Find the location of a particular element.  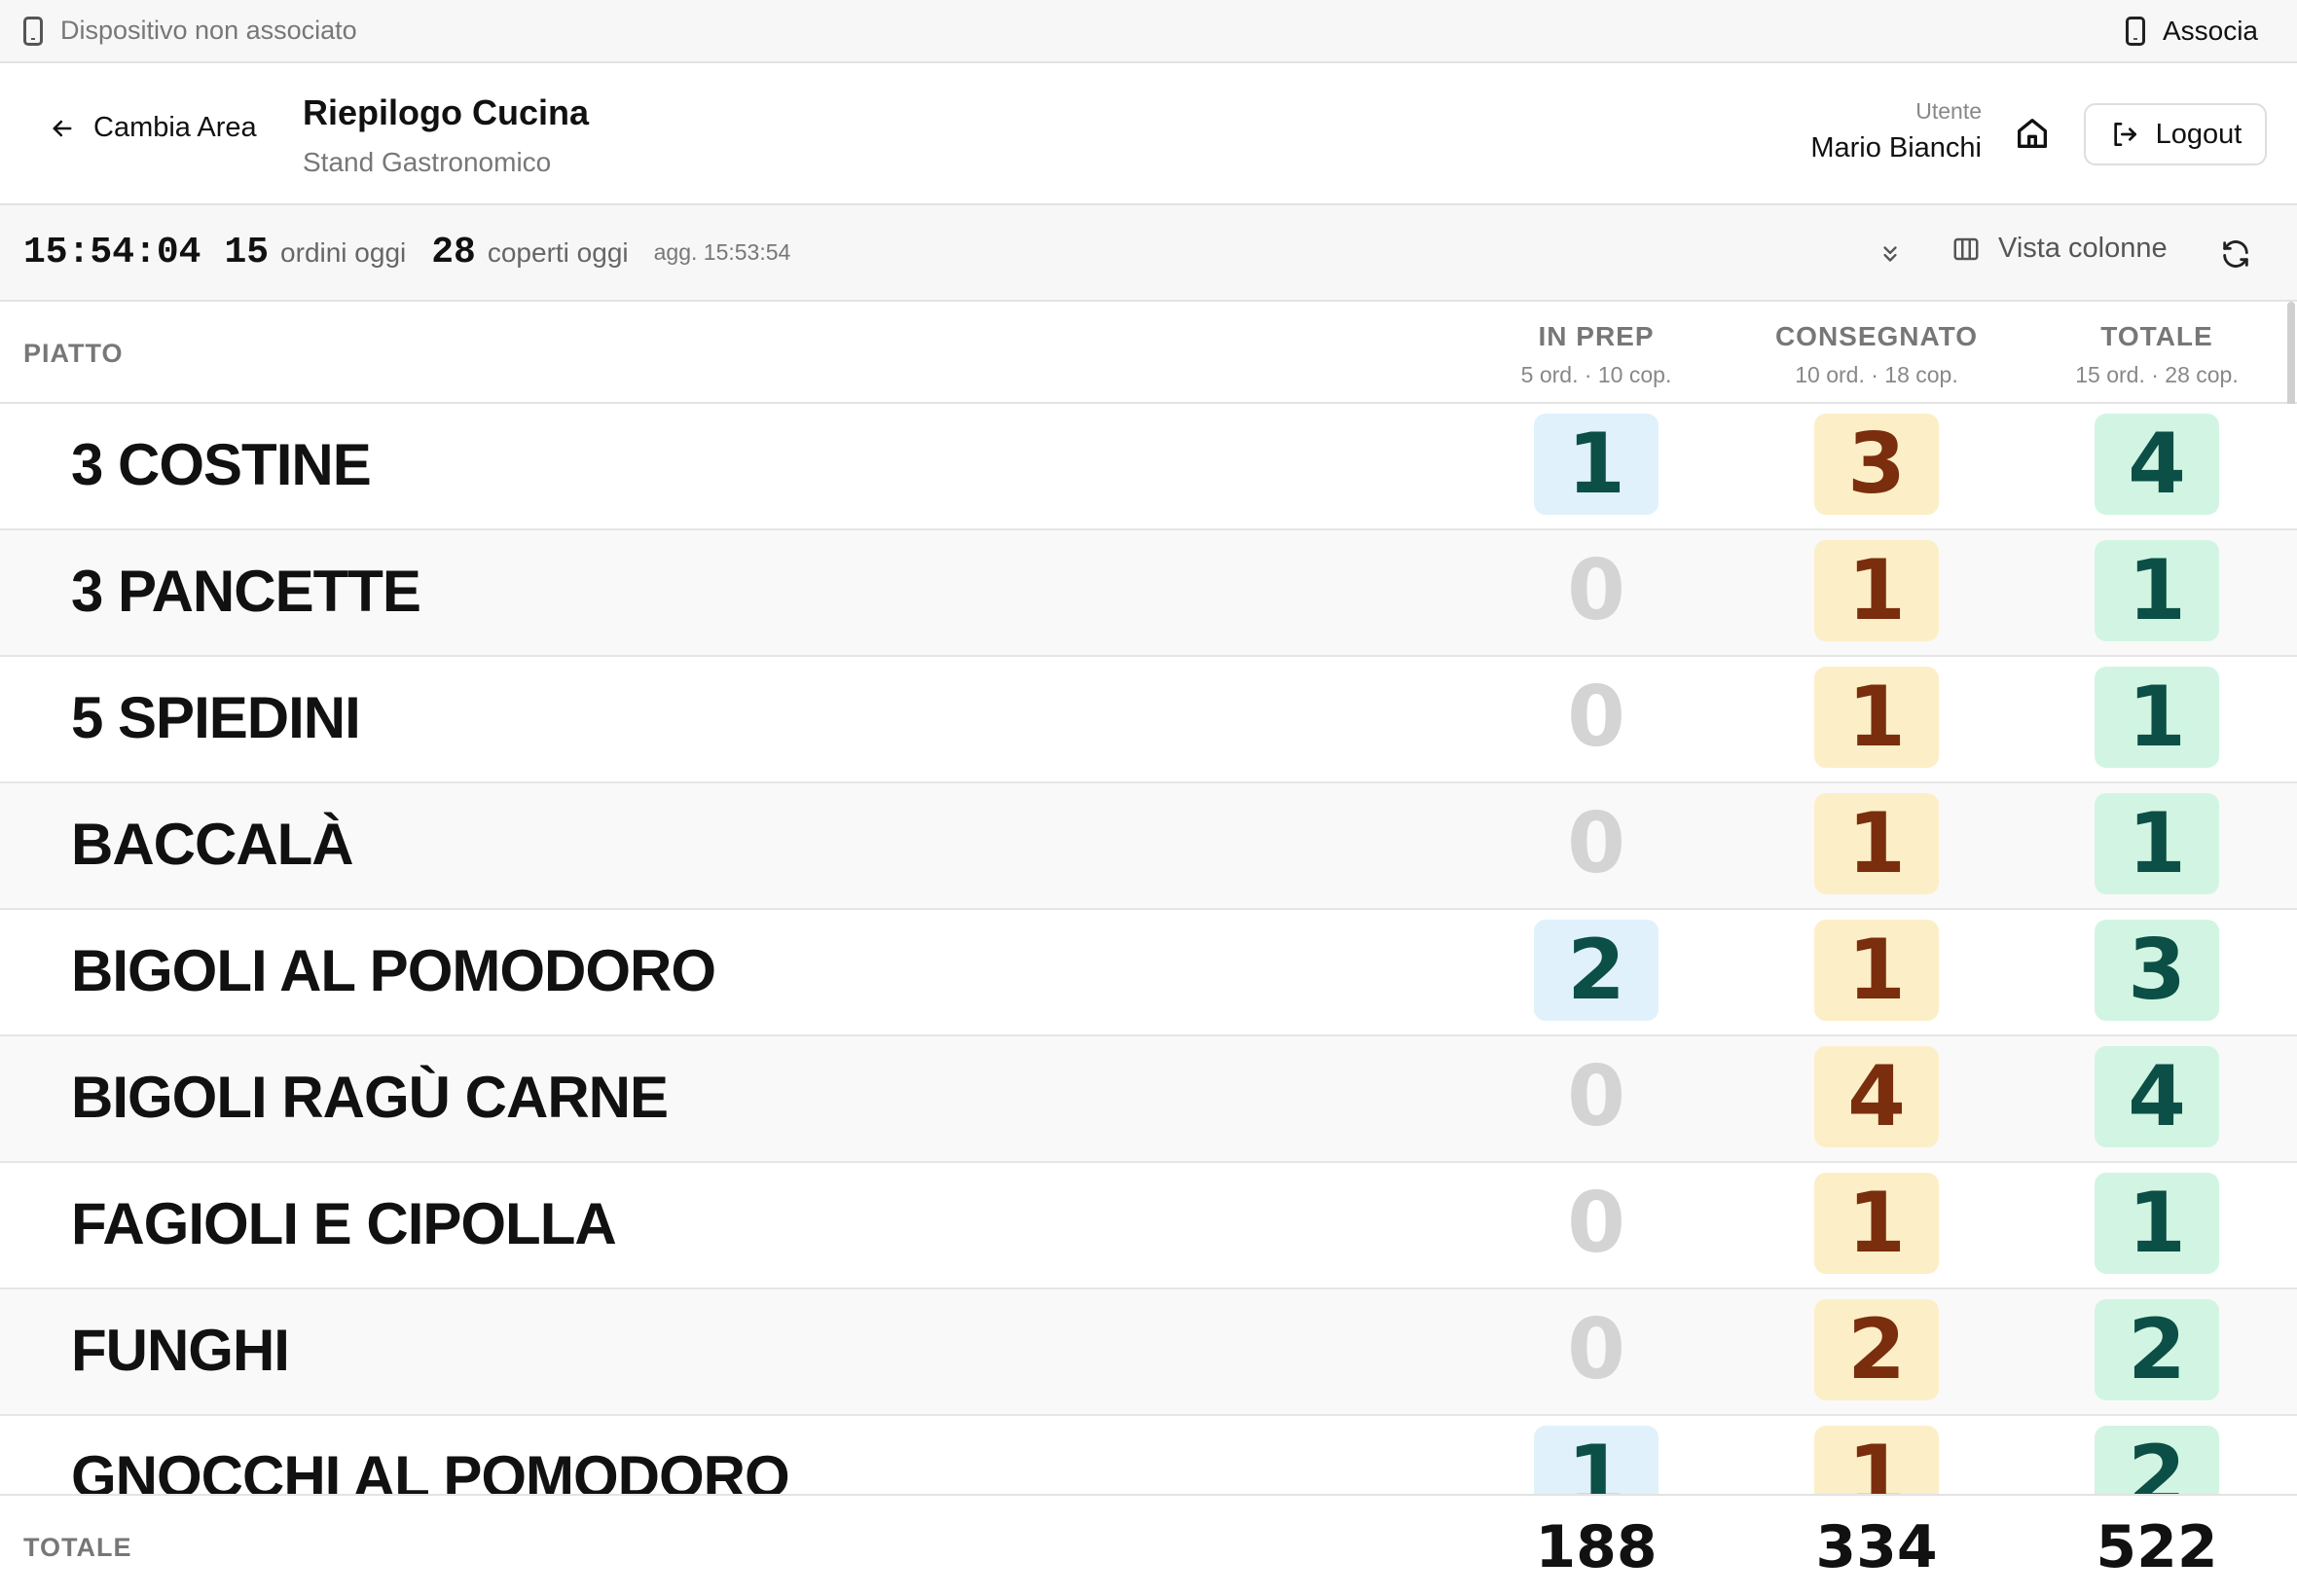

column-in-prep-sub: 5 ord. · 10 cop. is located at coordinates (1596, 374).